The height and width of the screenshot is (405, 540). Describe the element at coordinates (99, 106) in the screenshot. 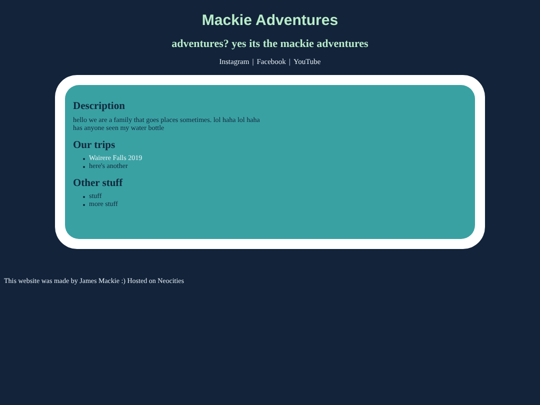

I see `section-heading: Description` at that location.